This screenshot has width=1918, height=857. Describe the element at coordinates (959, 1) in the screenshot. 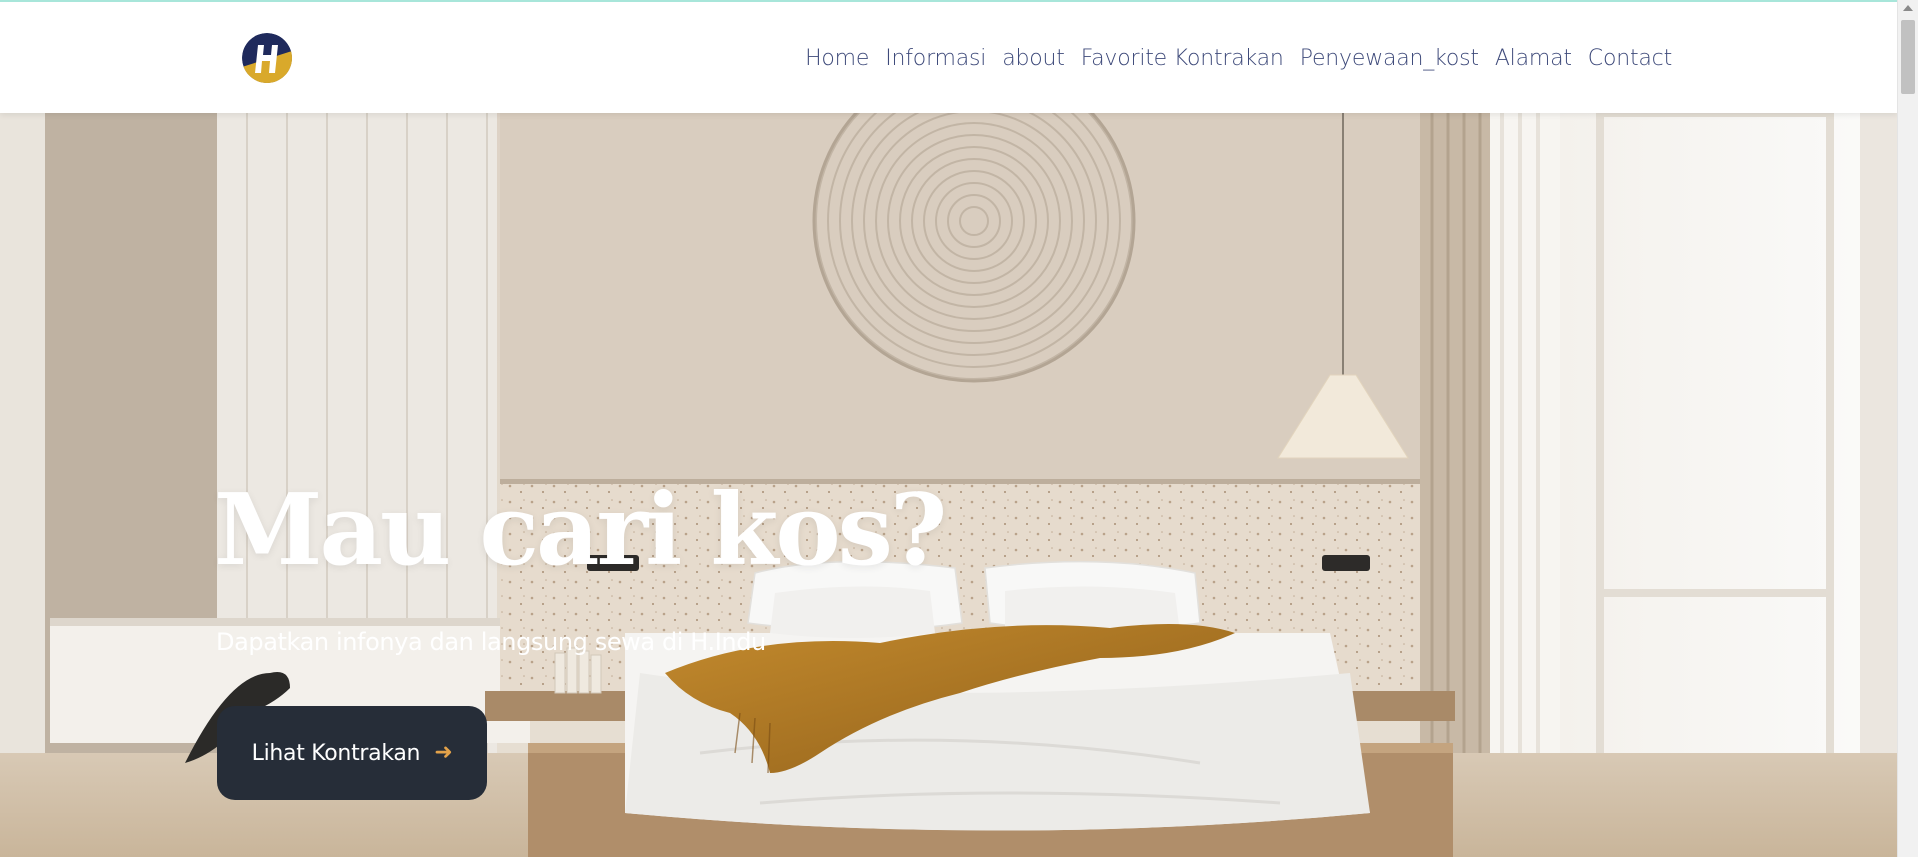

I see `top-accent-line` at that location.